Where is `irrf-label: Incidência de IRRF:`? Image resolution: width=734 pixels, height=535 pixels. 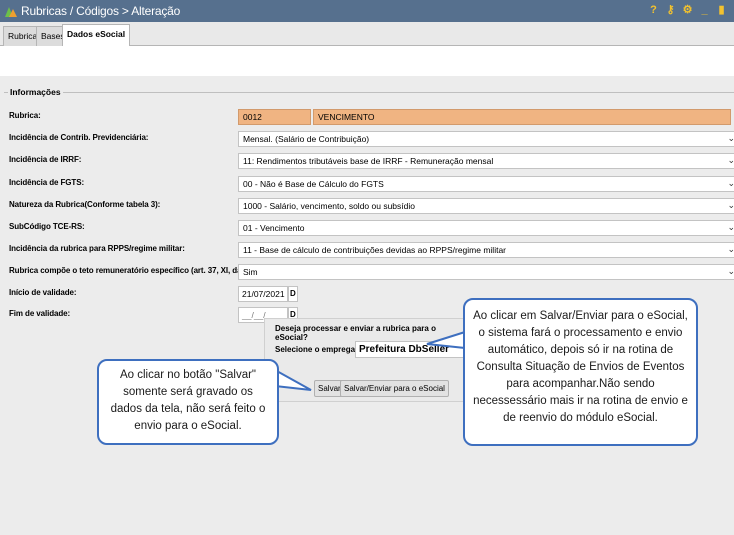 irrf-label: Incidência de IRRF: is located at coordinates (45, 159).